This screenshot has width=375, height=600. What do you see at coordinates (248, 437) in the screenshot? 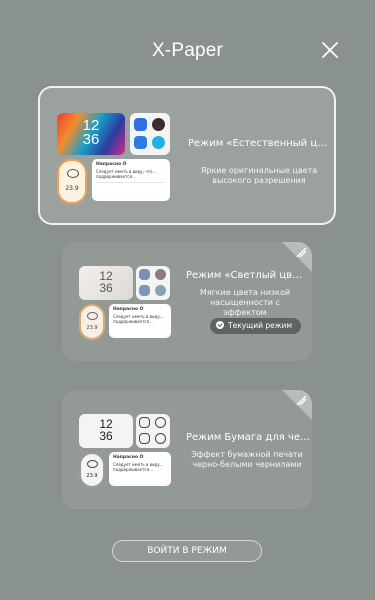
I see `mode-title: Режим Бумага для чернил` at bounding box center [248, 437].